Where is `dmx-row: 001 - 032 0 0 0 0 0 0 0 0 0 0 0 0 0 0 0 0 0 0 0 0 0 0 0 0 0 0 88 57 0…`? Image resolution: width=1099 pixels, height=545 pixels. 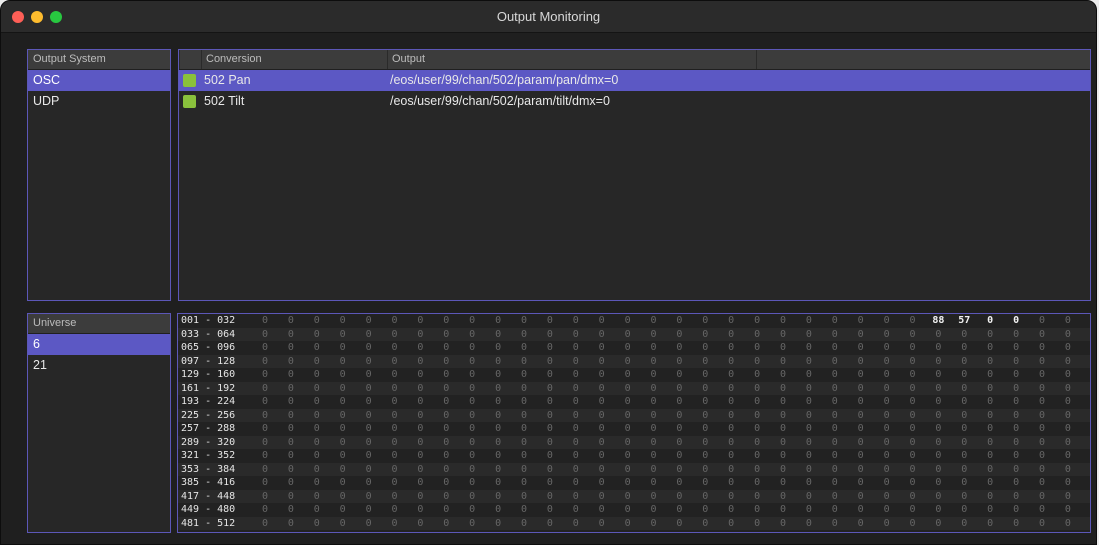 dmx-row: 001 - 032 0 0 0 0 0 0 0 0 0 0 0 0 0 0 0 0 0 0 0 0 0 0 0 0 0 0 88 57 0… is located at coordinates (634, 321).